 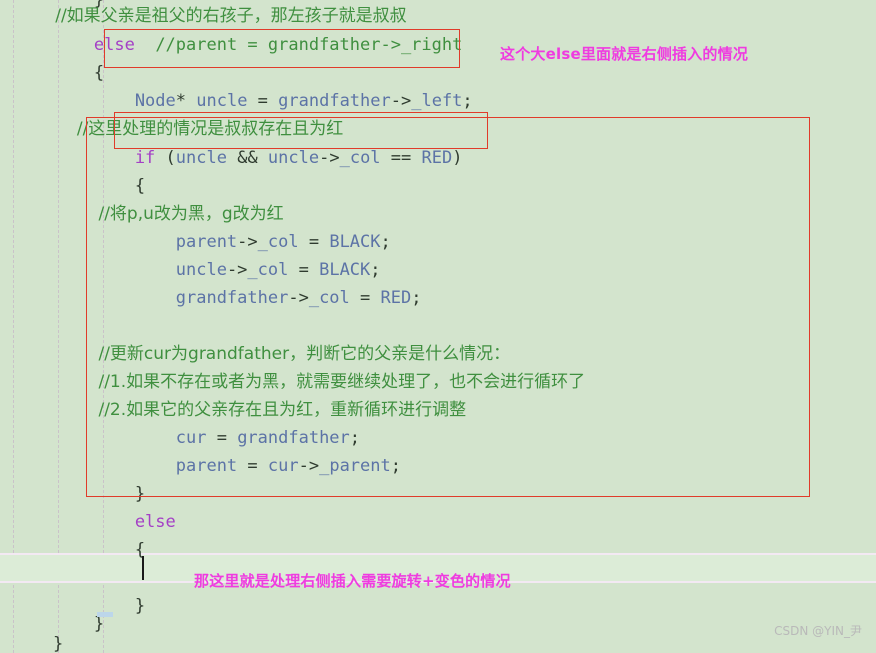 I want to click on code-line: //2.如果它的父亲存在且为红，重新循环进行调整, so click(x=438, y=410).